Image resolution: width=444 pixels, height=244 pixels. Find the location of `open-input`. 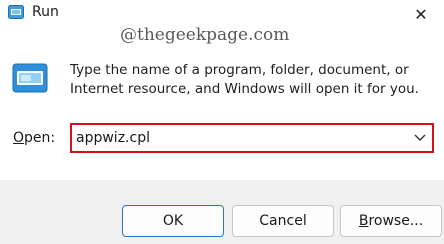

open-input is located at coordinates (236, 138).